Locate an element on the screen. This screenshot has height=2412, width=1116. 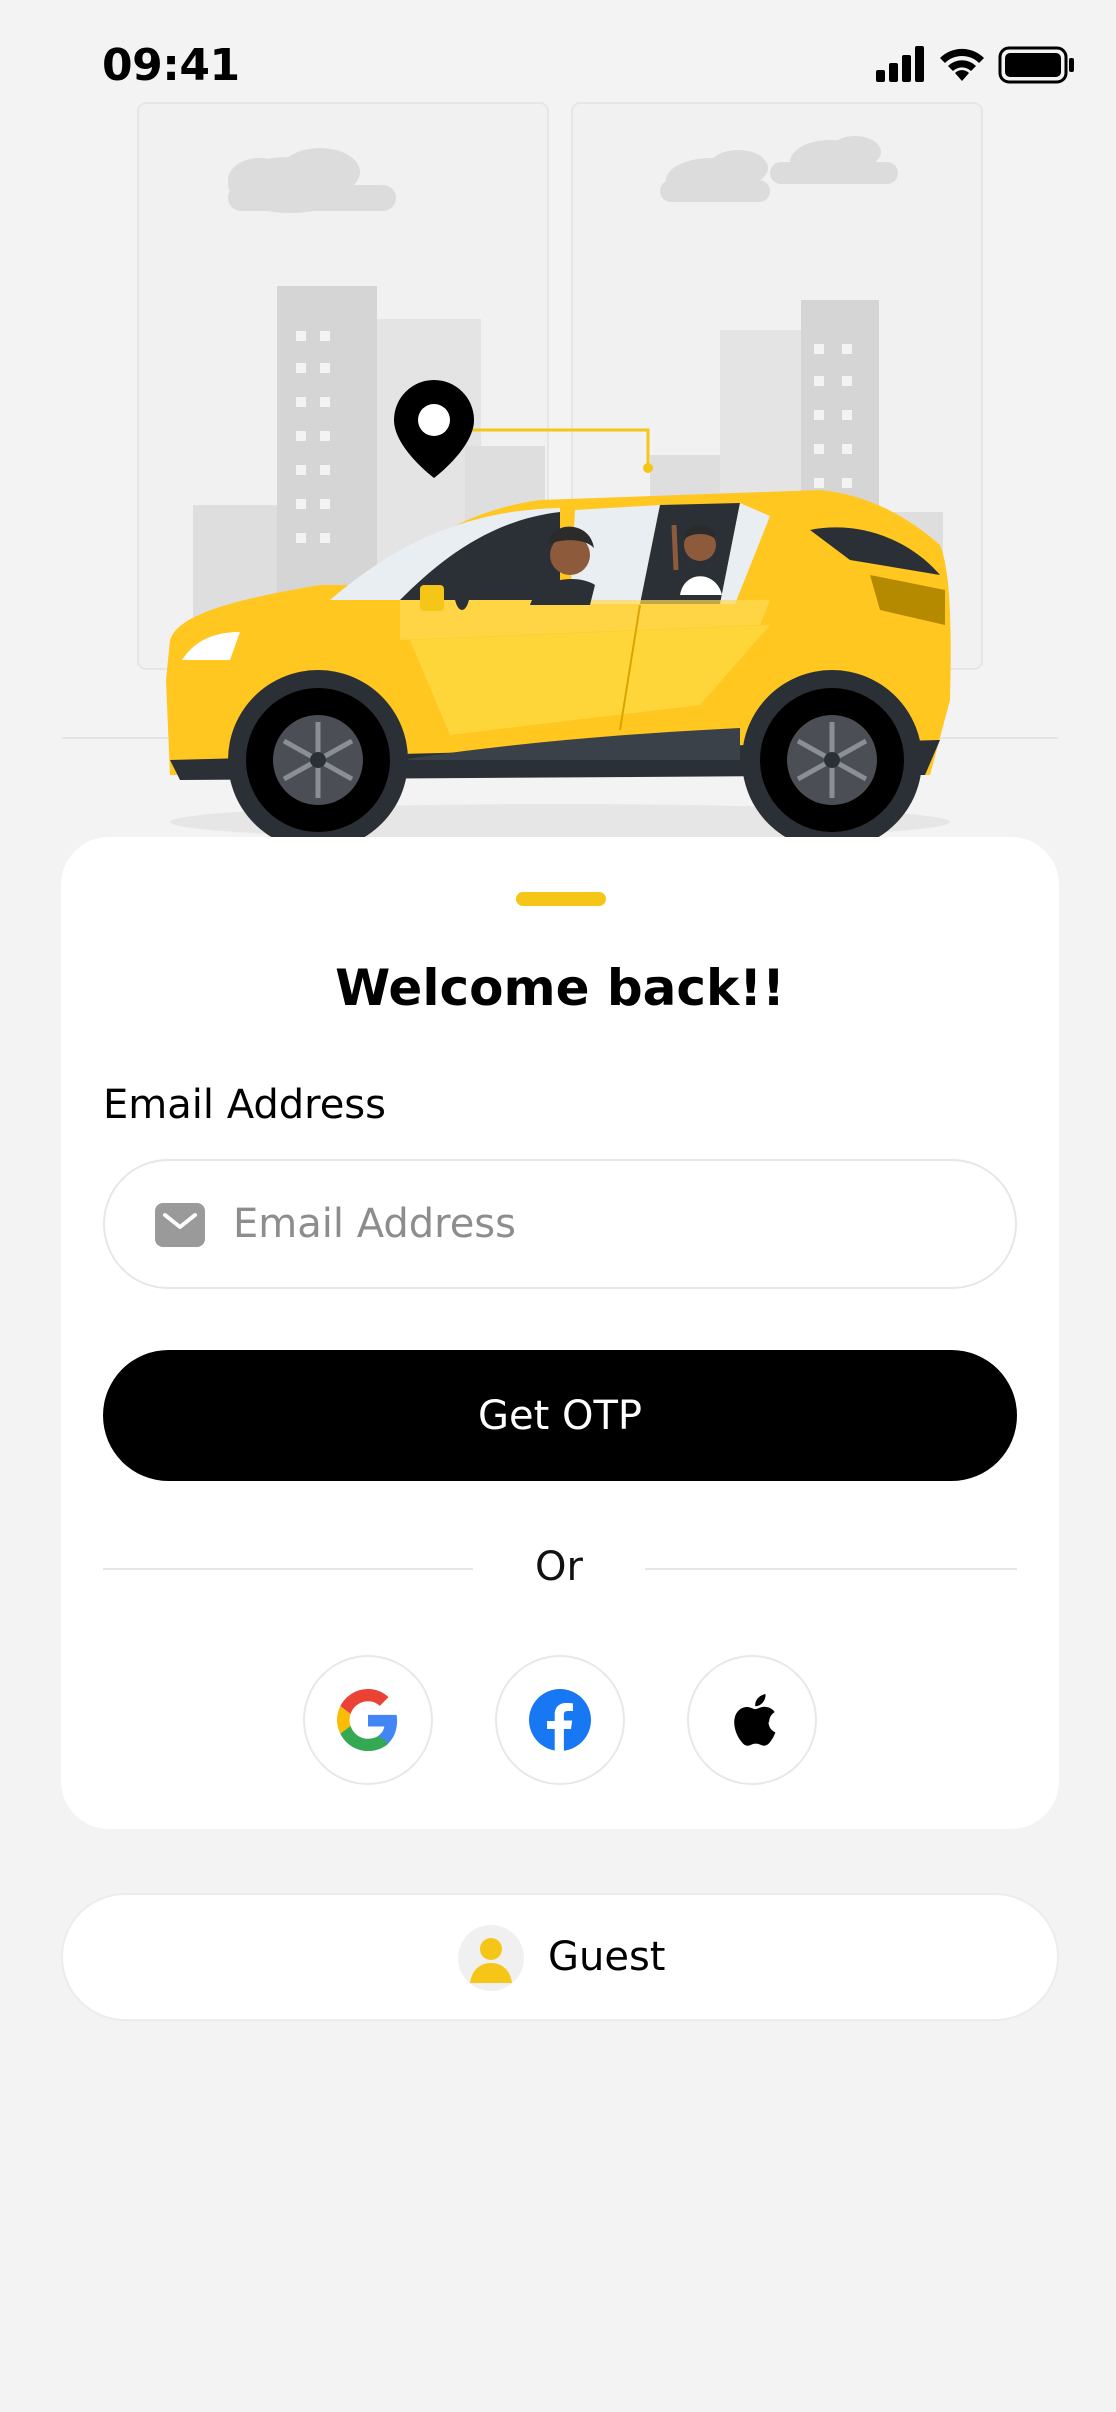
mail-icon is located at coordinates (180, 1225).